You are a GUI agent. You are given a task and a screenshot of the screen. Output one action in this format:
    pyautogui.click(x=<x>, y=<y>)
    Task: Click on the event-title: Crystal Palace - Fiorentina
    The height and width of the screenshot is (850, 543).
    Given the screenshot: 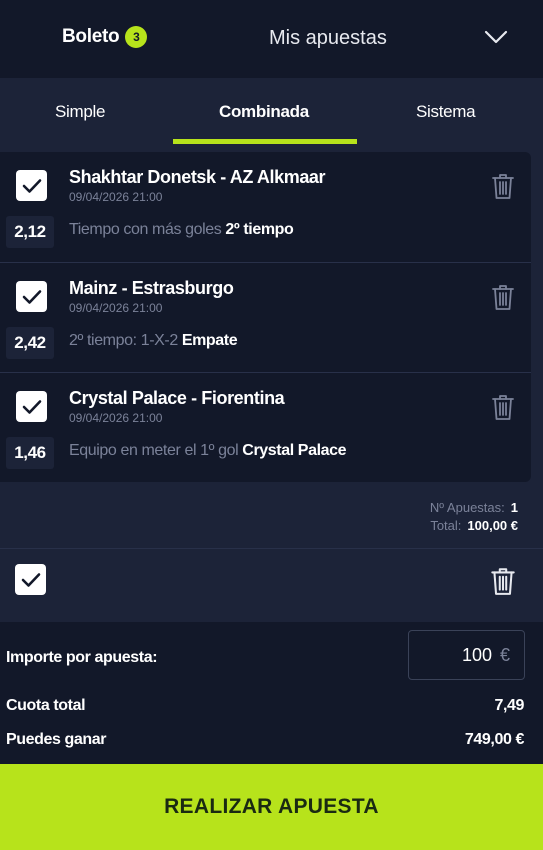 What is the action you would take?
    pyautogui.click(x=177, y=398)
    